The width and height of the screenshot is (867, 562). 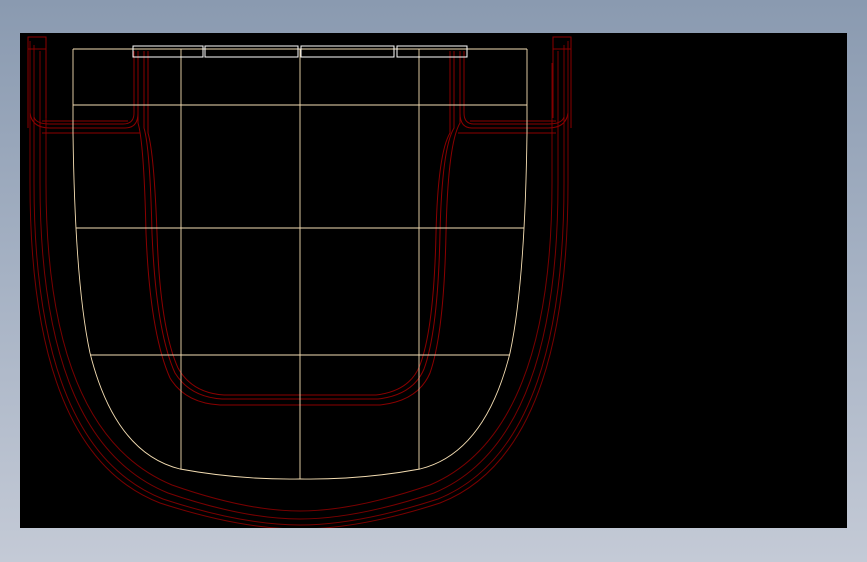 I want to click on top-corner-brackets, so click(x=299, y=82).